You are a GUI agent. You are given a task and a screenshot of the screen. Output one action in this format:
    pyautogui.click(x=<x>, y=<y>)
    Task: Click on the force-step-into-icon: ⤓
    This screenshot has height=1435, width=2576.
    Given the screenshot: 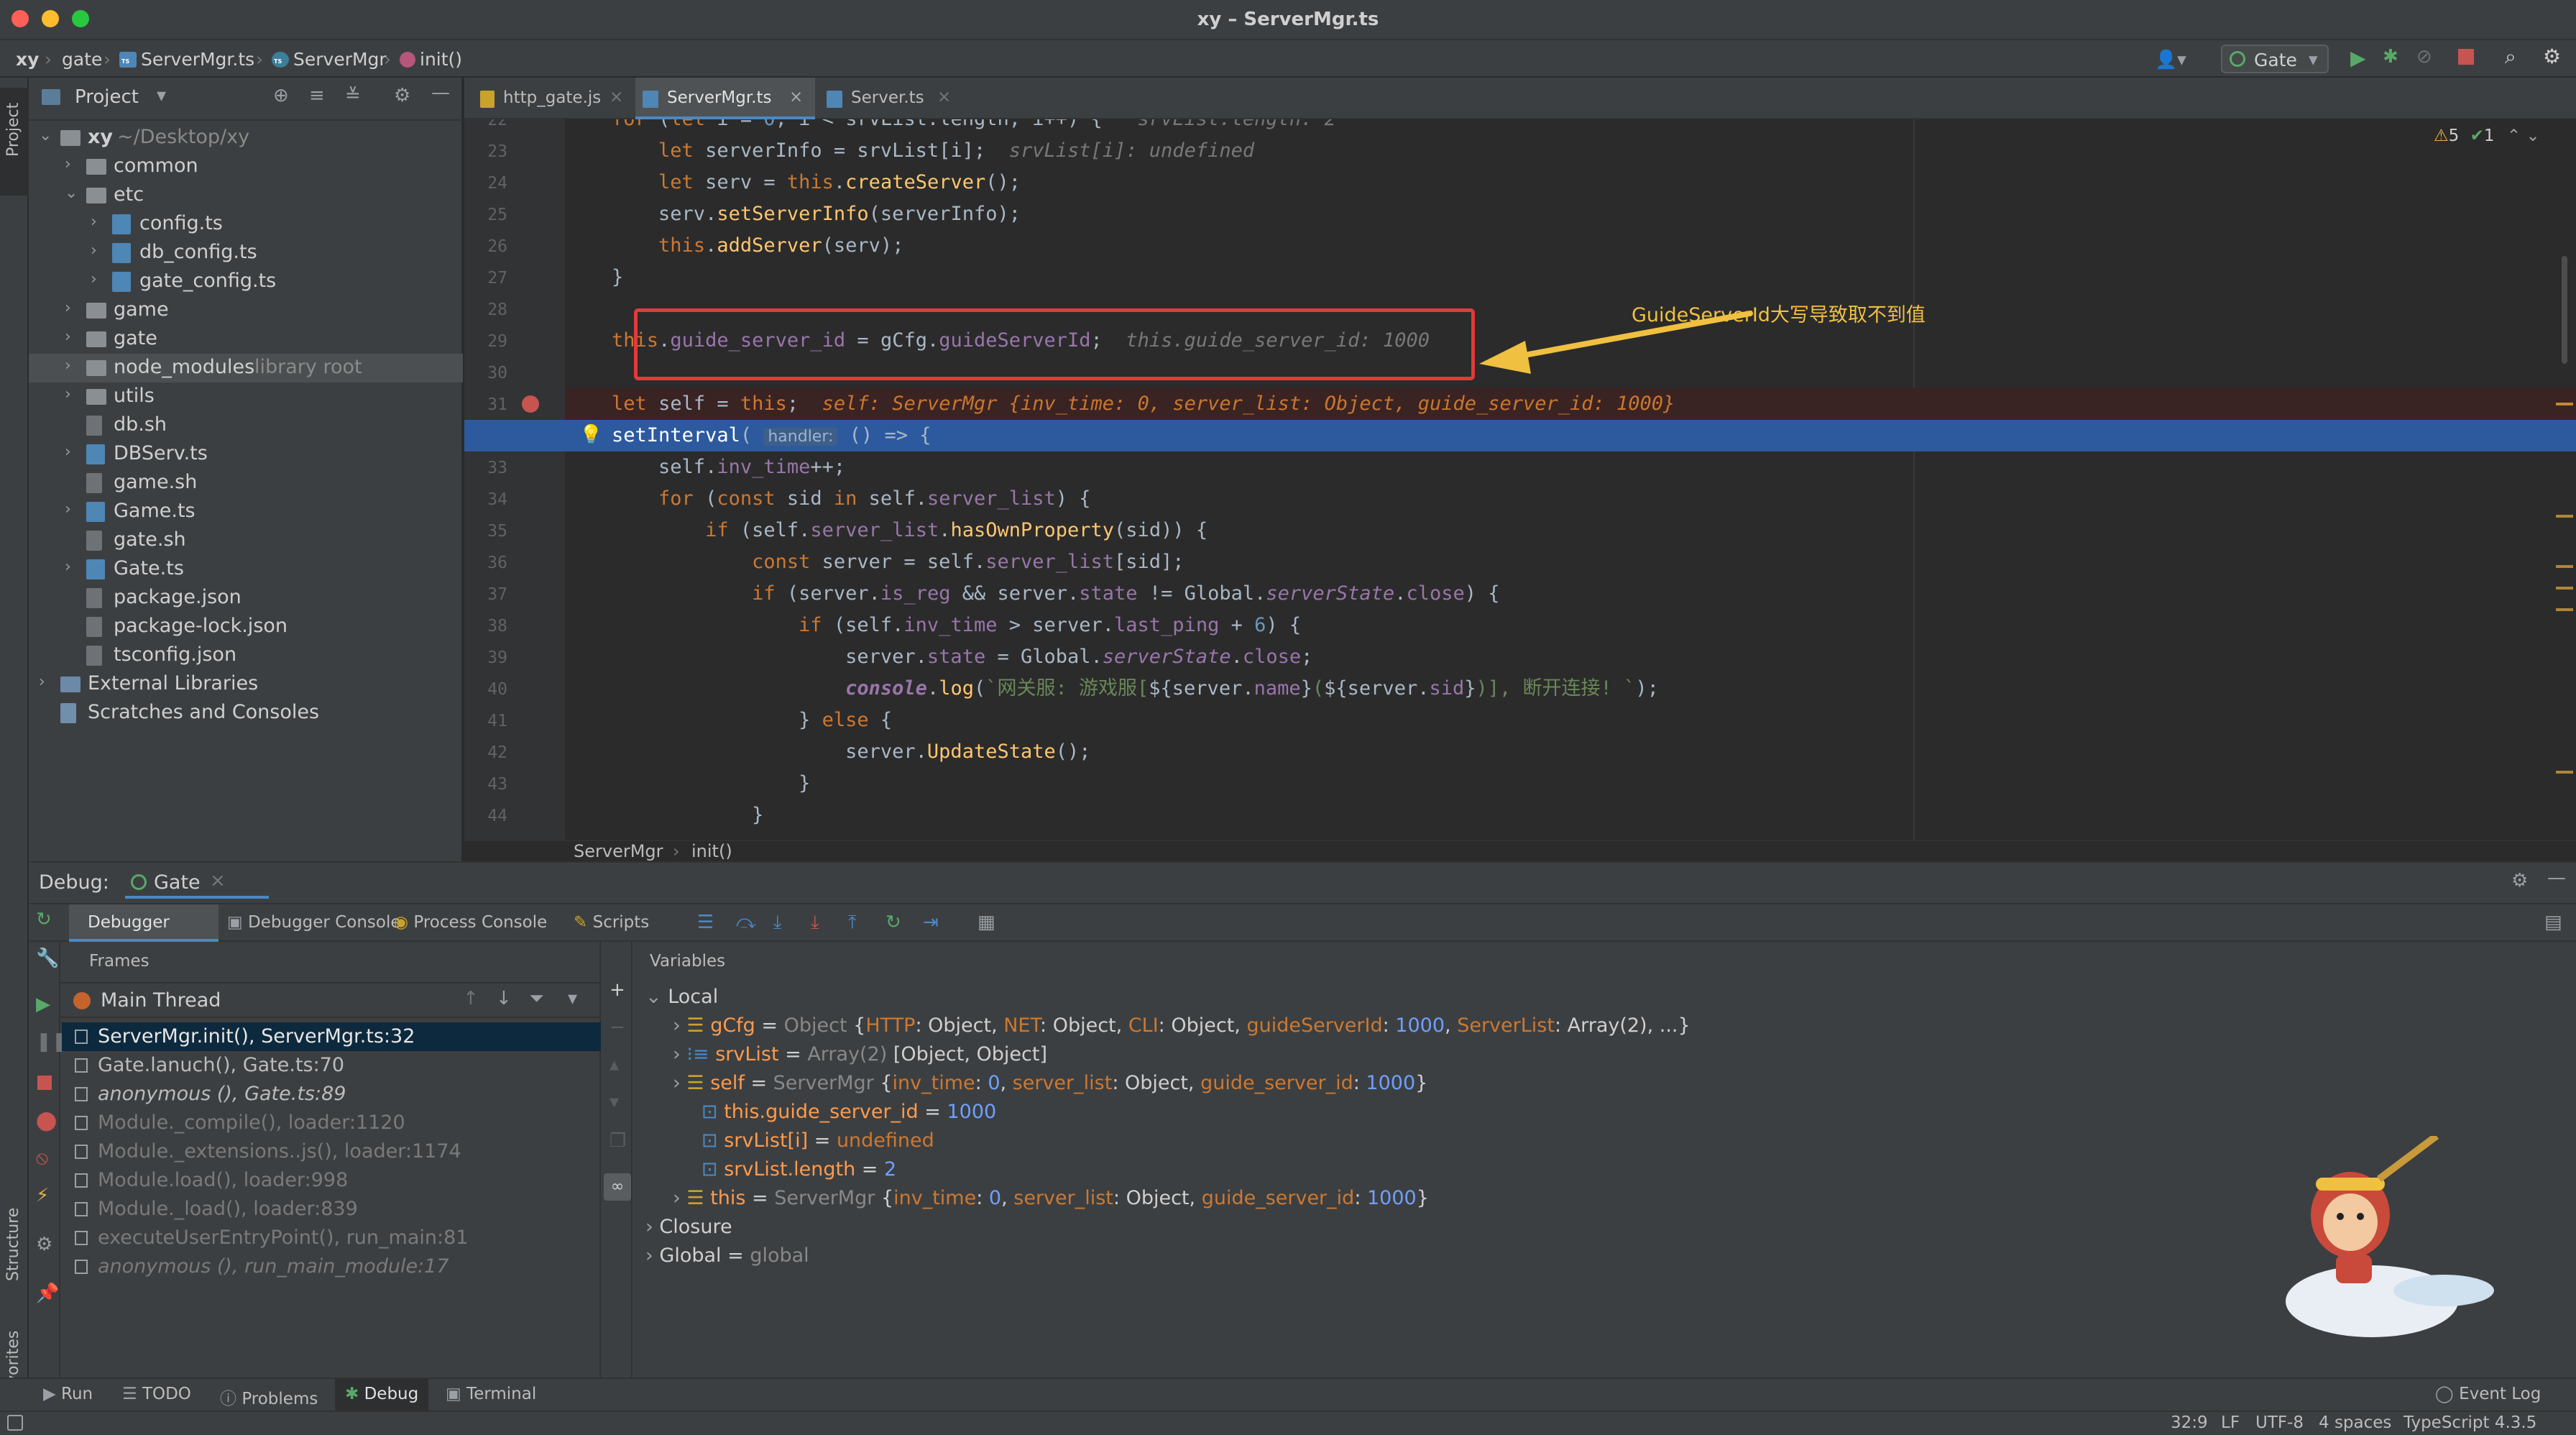 What is the action you would take?
    pyautogui.click(x=815, y=923)
    